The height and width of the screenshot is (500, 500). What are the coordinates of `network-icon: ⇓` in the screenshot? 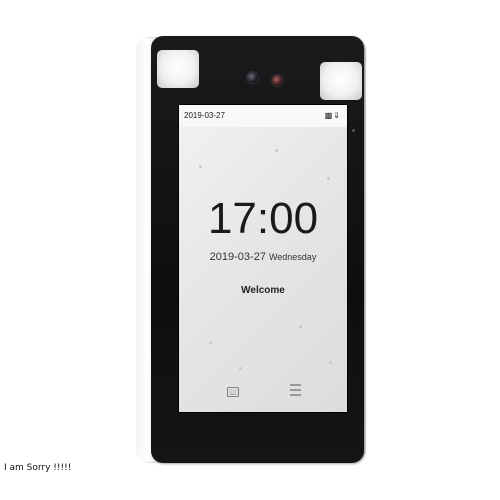 It's located at (337, 115).